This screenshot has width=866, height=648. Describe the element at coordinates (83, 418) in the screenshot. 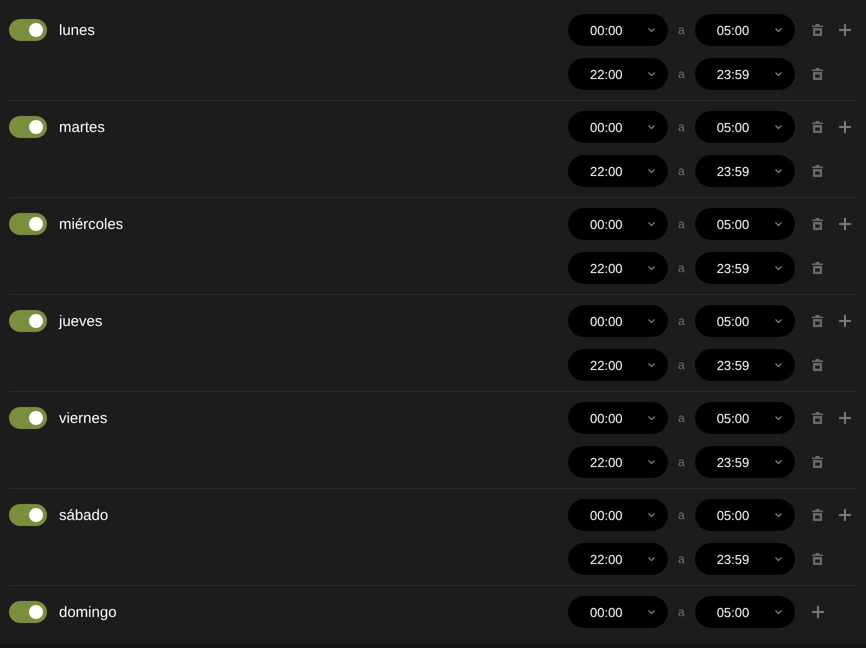

I see `day-label: viernes` at that location.